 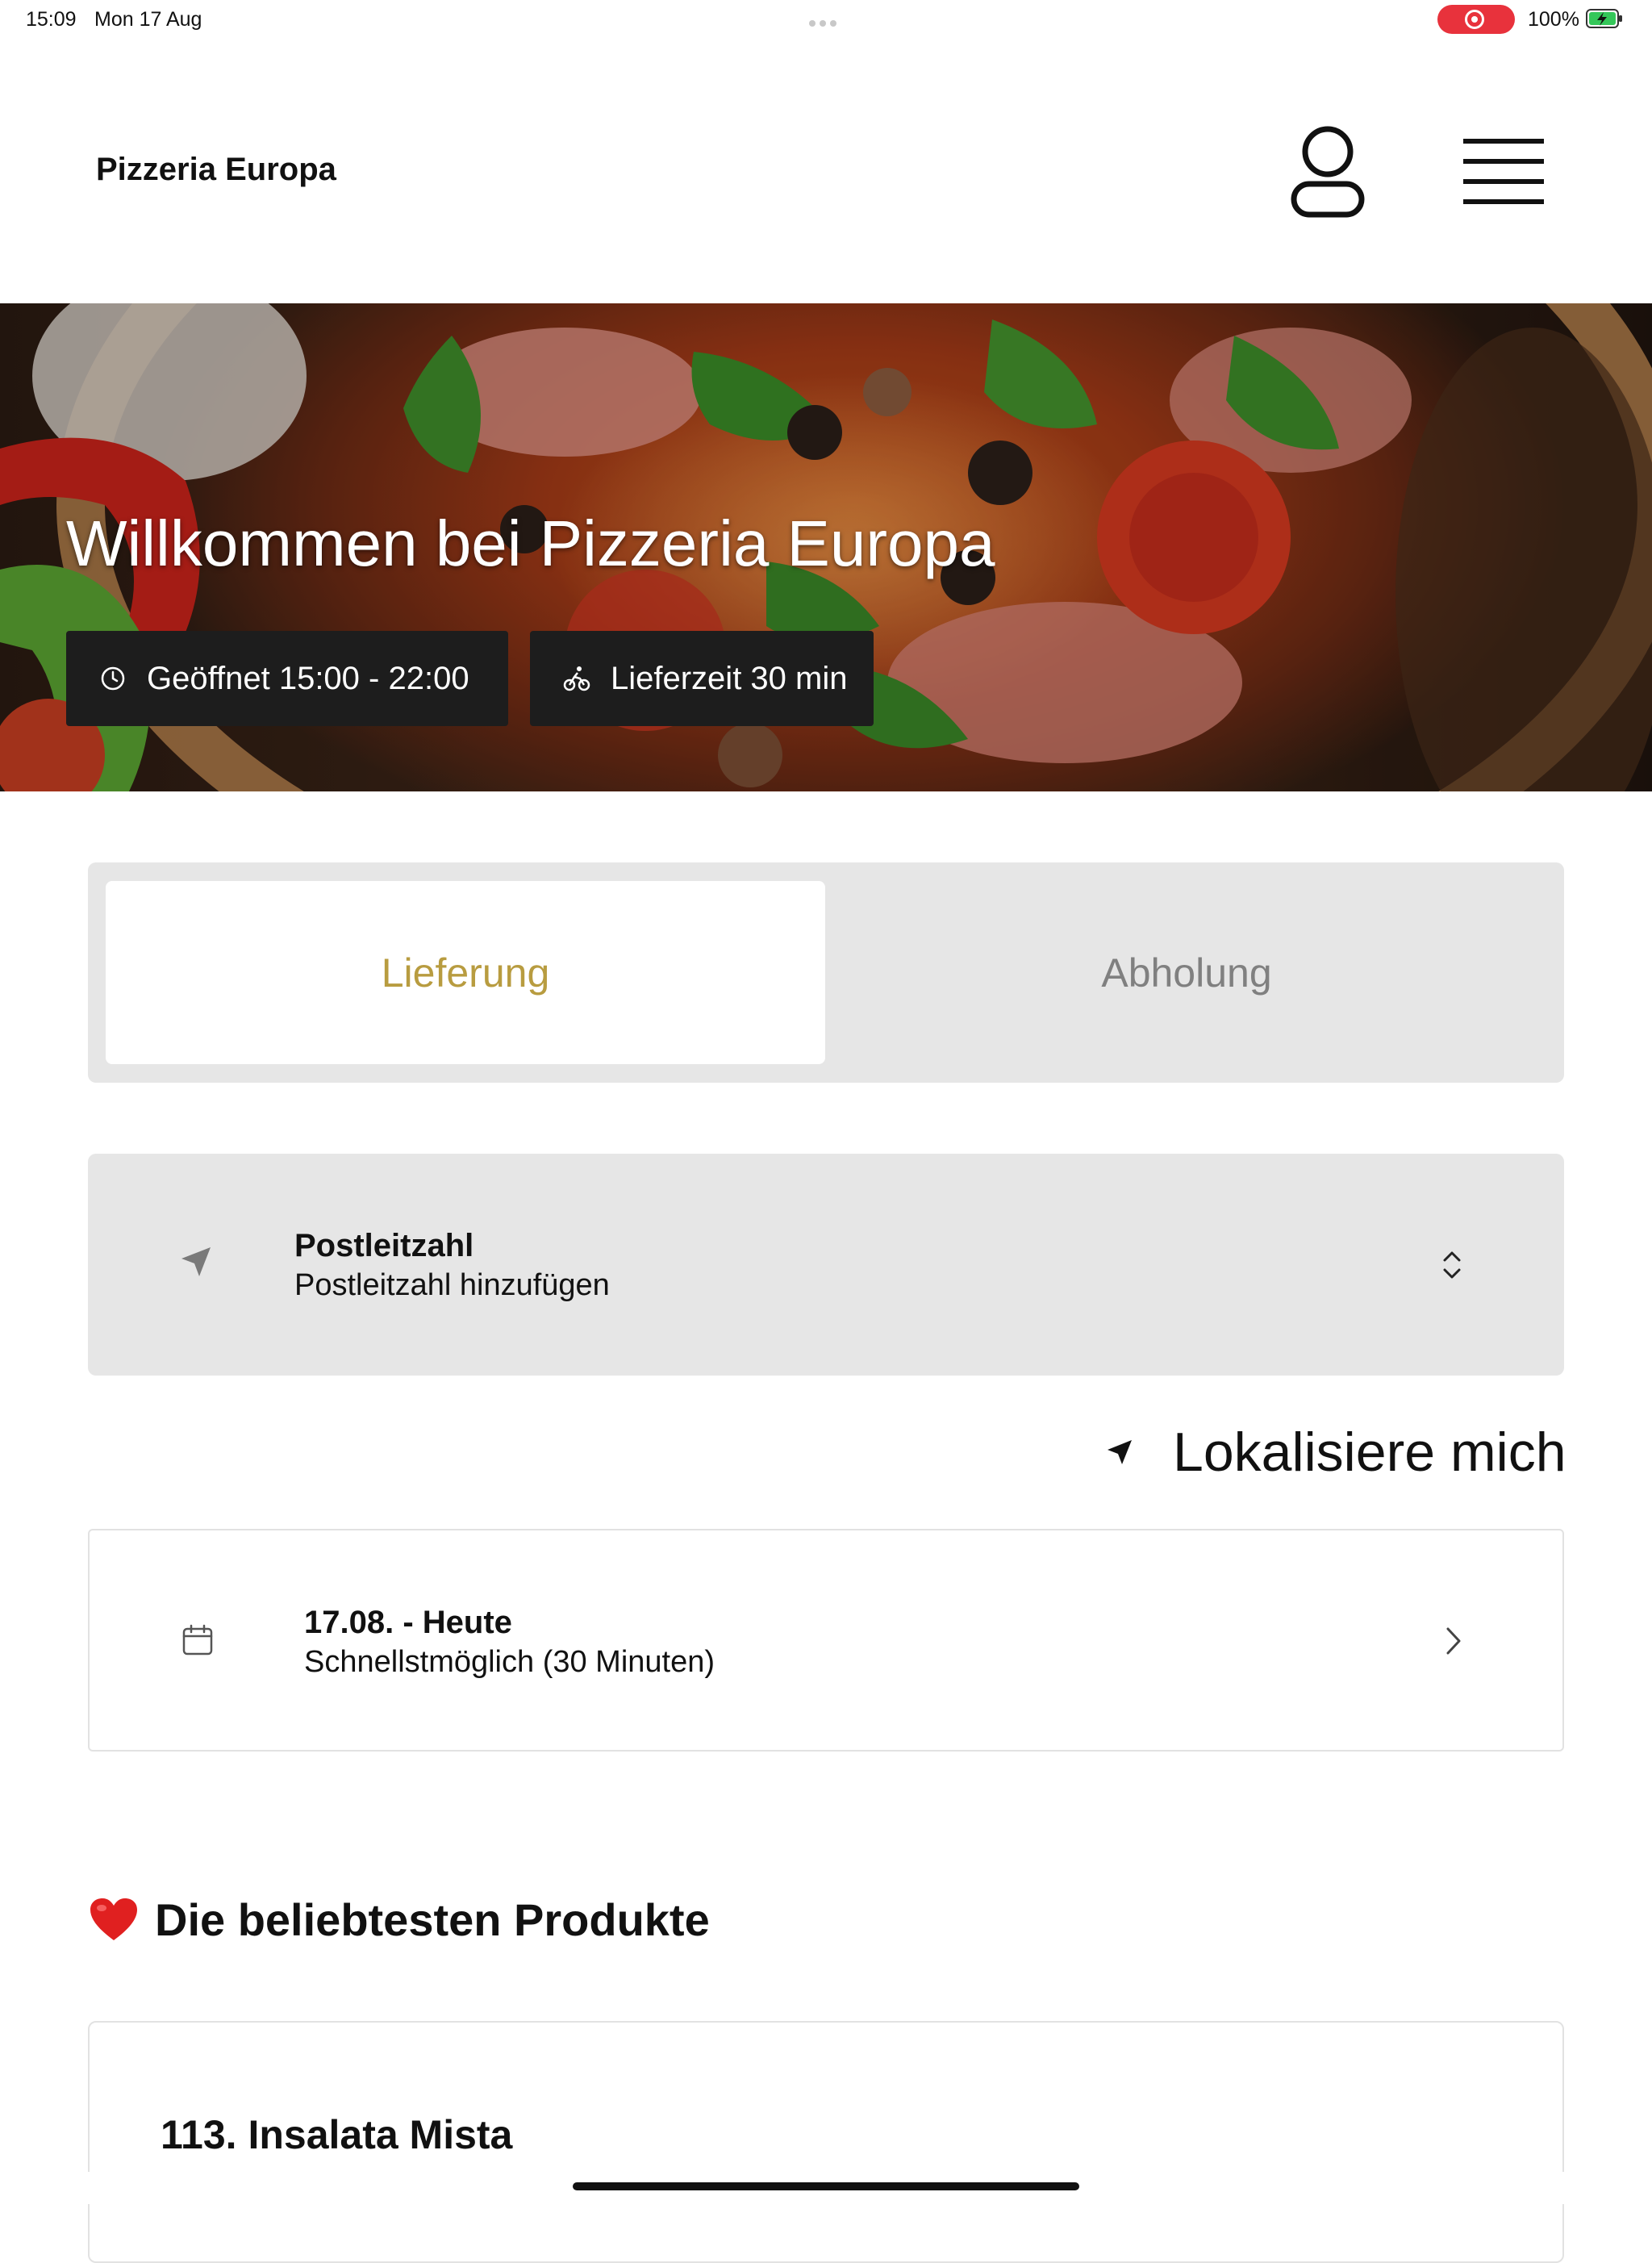 What do you see at coordinates (1187, 972) in the screenshot?
I see `tab-pickup: Abholung` at bounding box center [1187, 972].